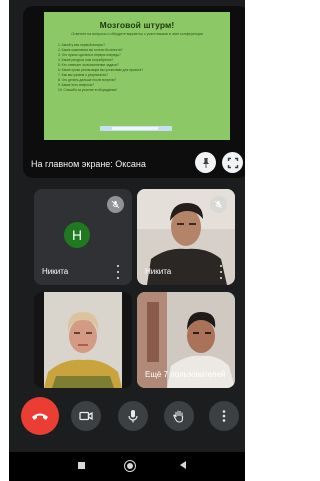 Image resolution: width=320 pixels, height=481 pixels. I want to click on camera-toggle-button, so click(86, 416).